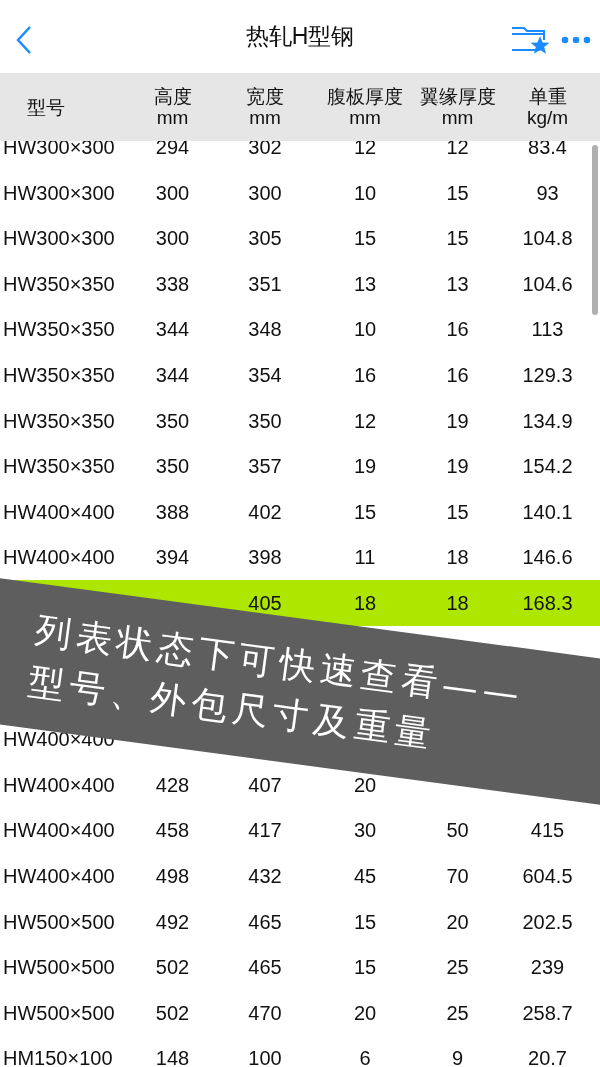  What do you see at coordinates (300, 876) in the screenshot?
I see `table-row: HW400×400 498 432 45 70 604.5` at bounding box center [300, 876].